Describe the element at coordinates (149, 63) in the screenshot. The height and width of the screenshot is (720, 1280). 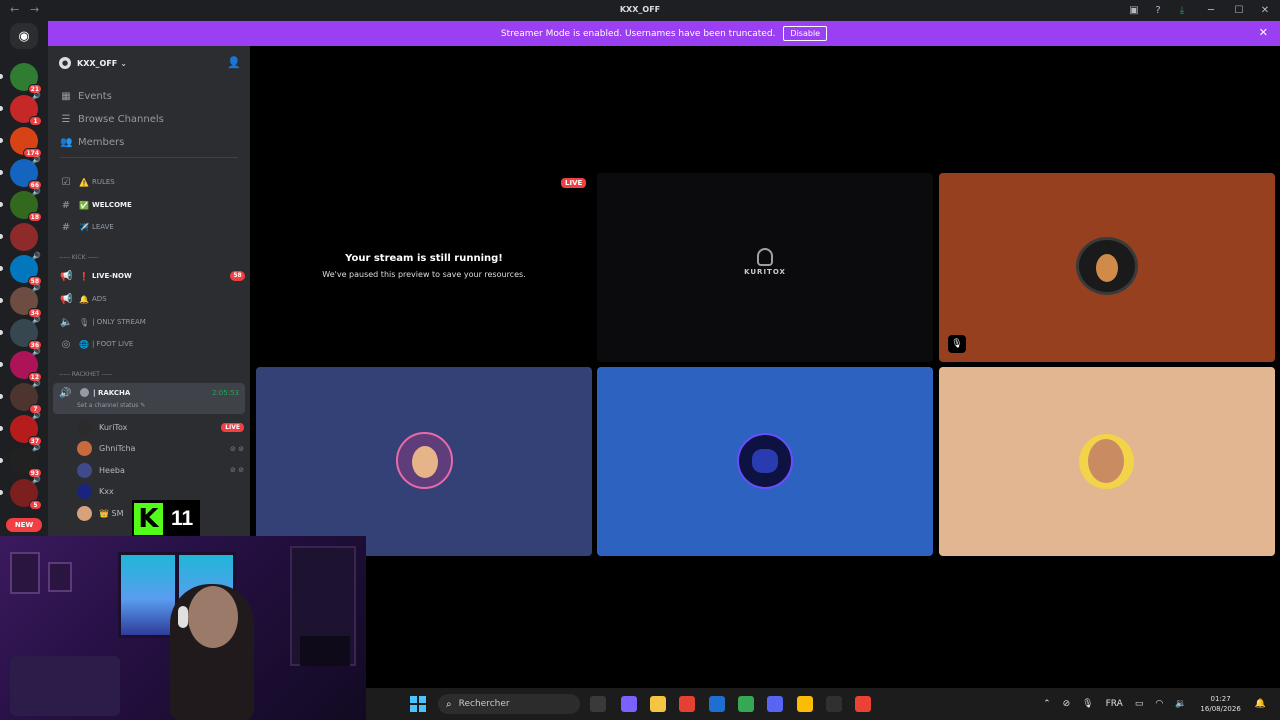
I see `guild-header: ● KXX_OFF ⌄ 👤` at that location.